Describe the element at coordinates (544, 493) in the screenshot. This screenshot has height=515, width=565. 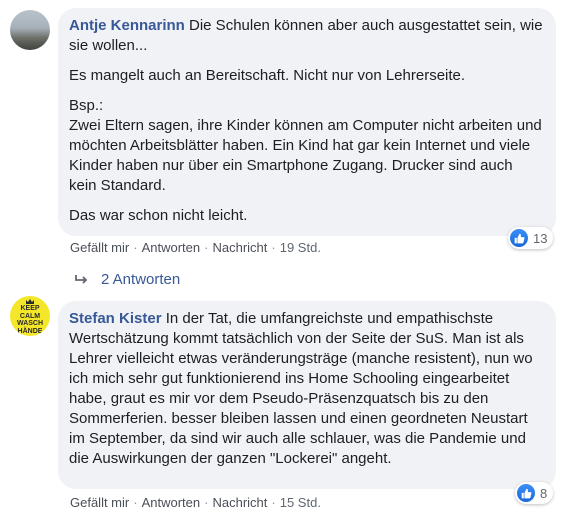
I see `reaction-number: 8` at that location.